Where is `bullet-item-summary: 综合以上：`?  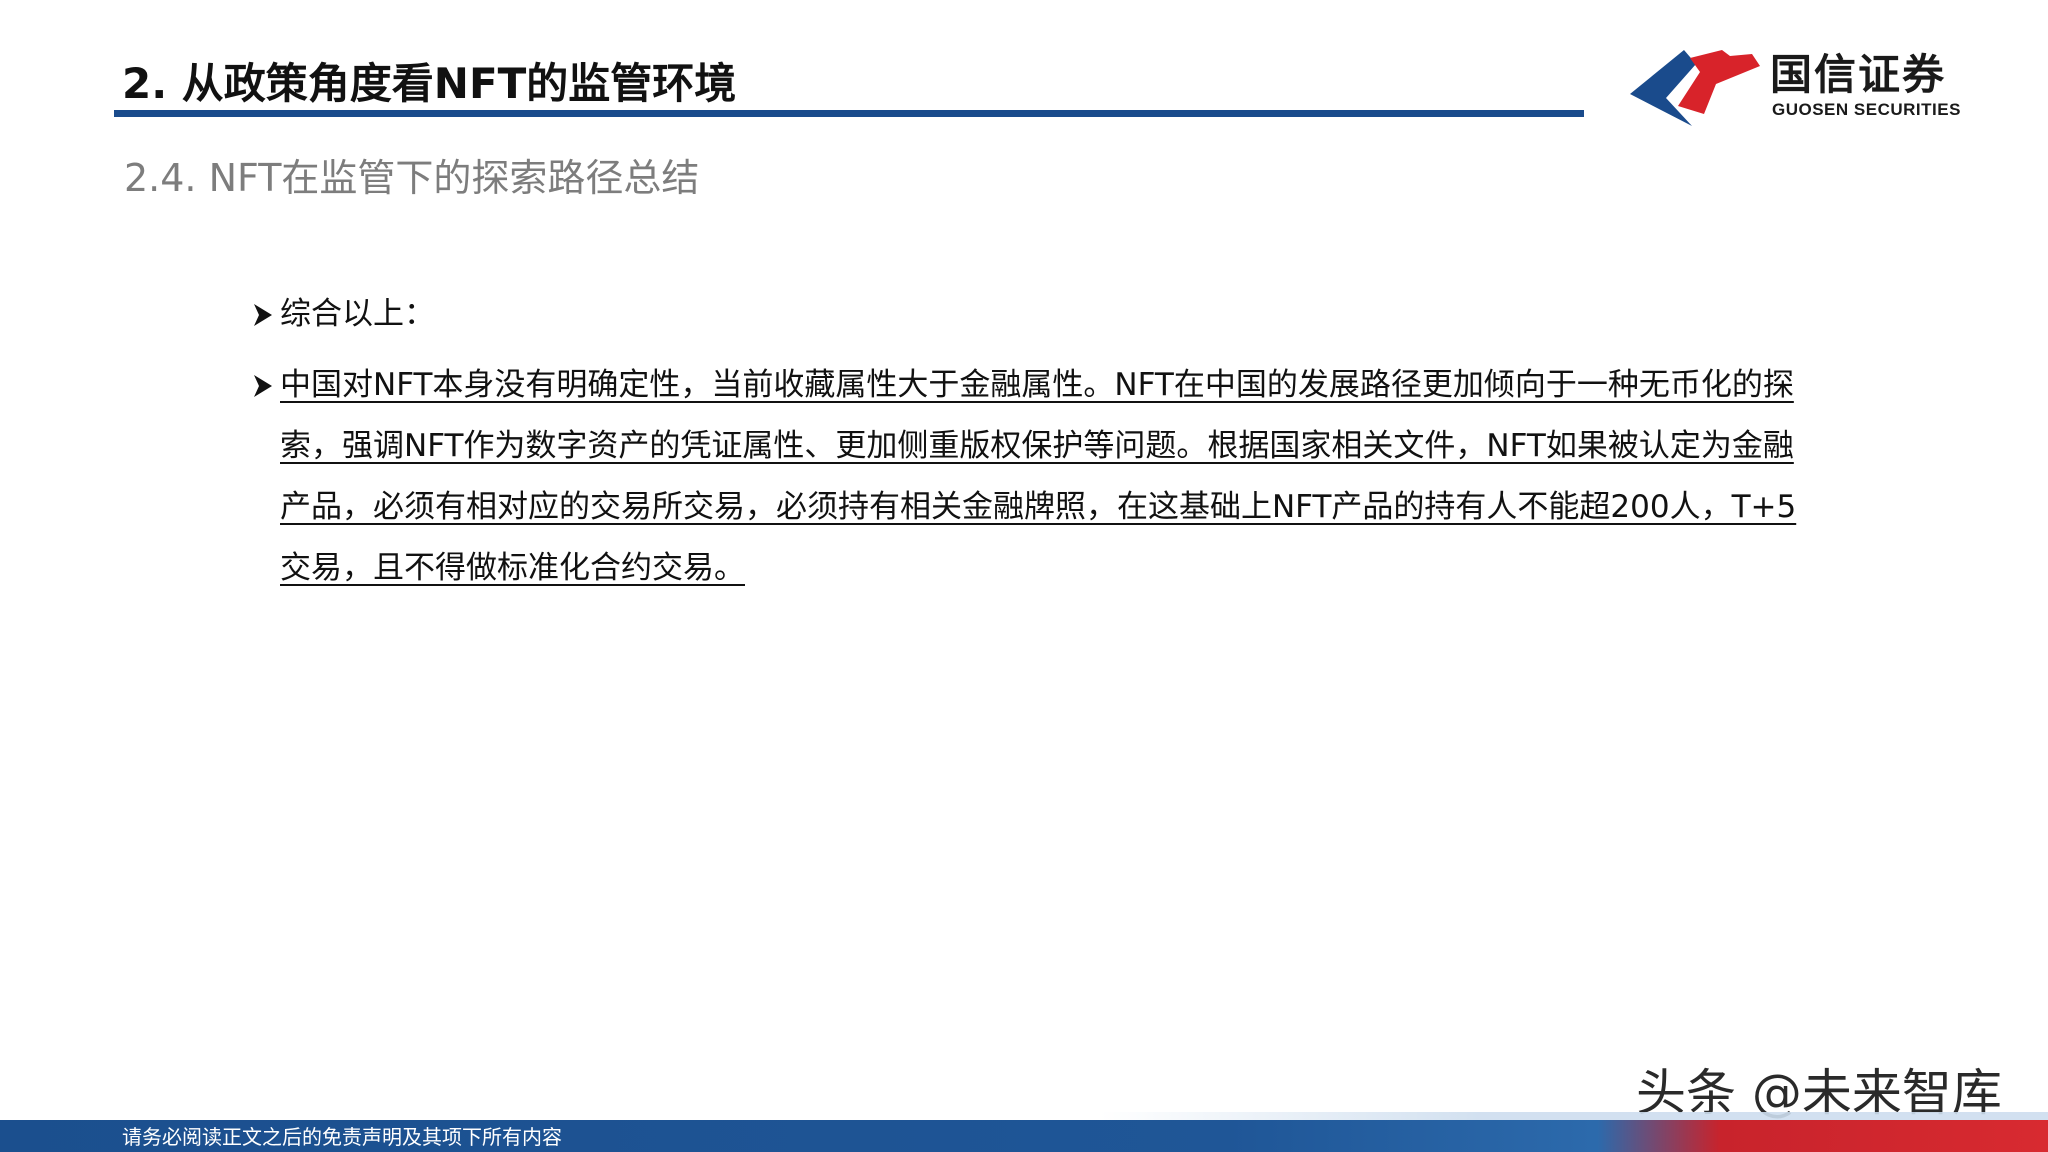
bullet-item-summary: 综合以上： is located at coordinates (1025, 315).